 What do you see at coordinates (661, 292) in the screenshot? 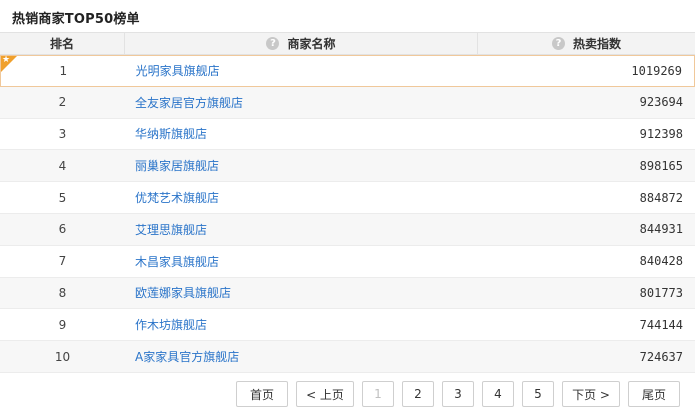
I see `index-cell: 801773` at bounding box center [661, 292].